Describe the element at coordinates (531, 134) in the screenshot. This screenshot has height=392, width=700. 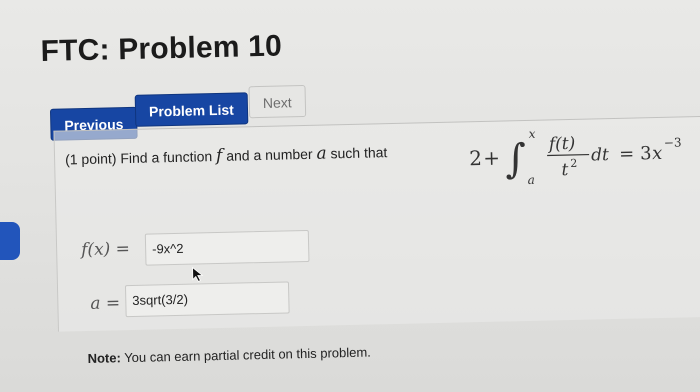
I see `upper-limit: x` at that location.